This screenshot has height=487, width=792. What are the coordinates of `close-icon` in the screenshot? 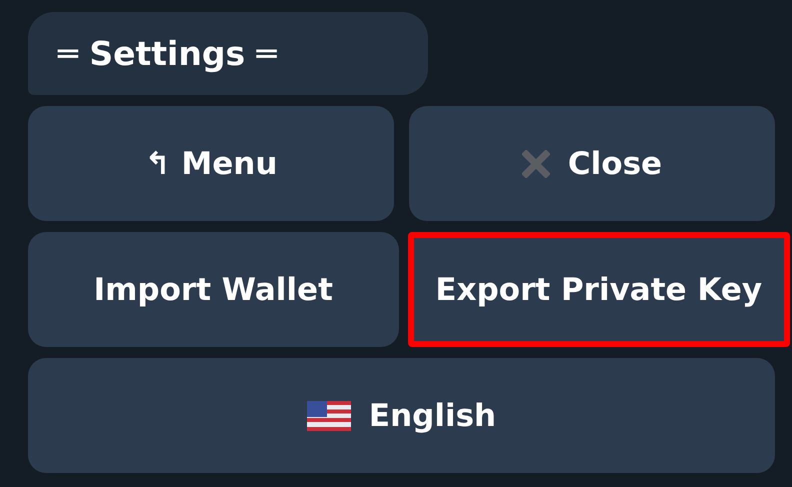 It's located at (536, 164).